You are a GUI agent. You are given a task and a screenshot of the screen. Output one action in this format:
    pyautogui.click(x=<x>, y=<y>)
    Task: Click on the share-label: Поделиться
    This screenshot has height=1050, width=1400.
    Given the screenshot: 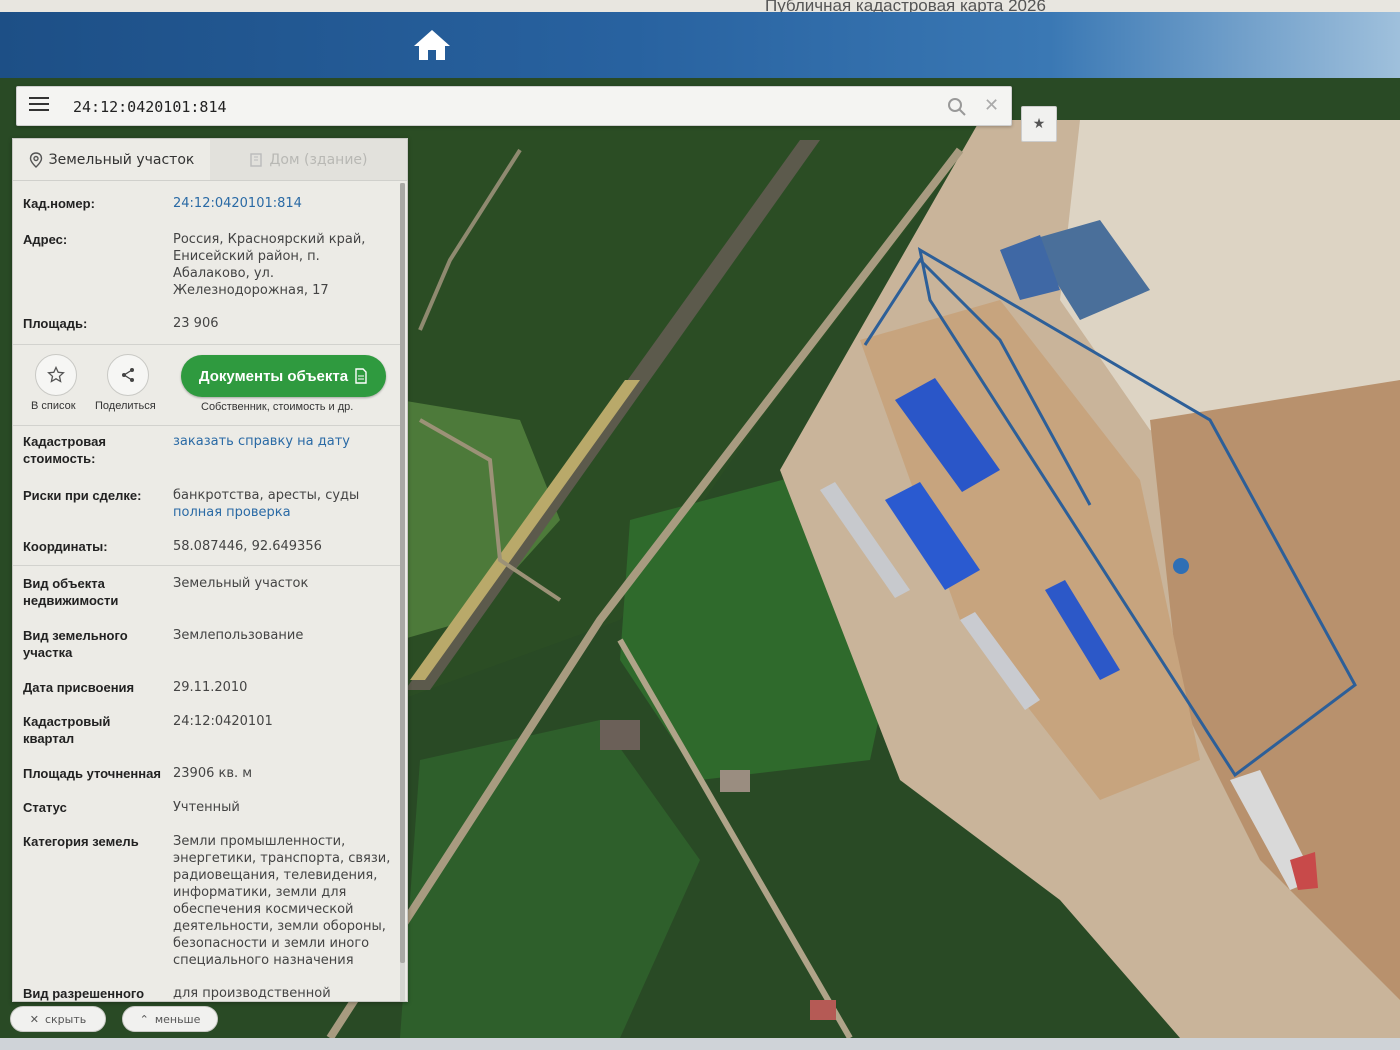 What is the action you would take?
    pyautogui.click(x=125, y=406)
    